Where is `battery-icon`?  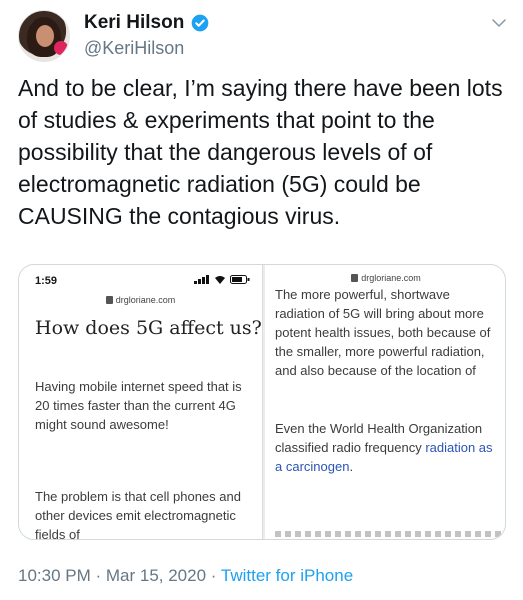 battery-icon is located at coordinates (240, 279).